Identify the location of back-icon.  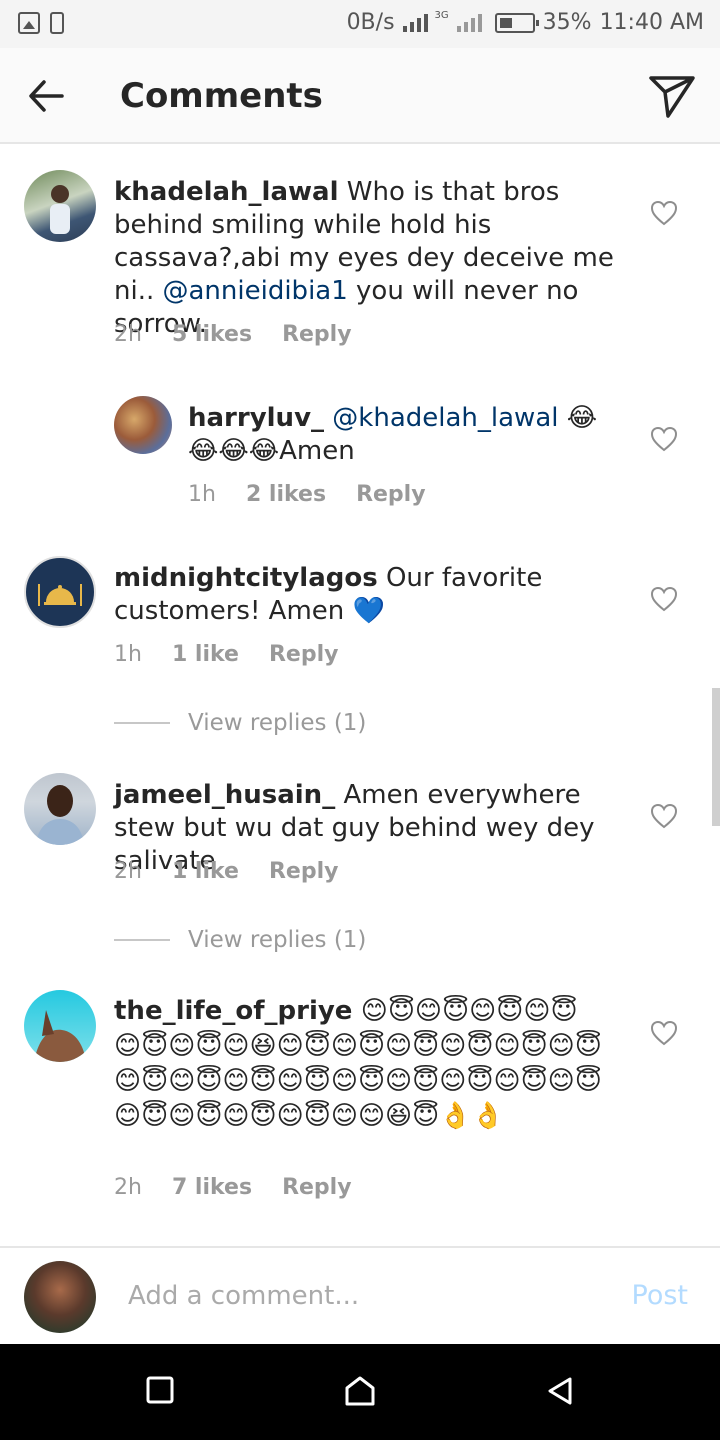
(560, 1391).